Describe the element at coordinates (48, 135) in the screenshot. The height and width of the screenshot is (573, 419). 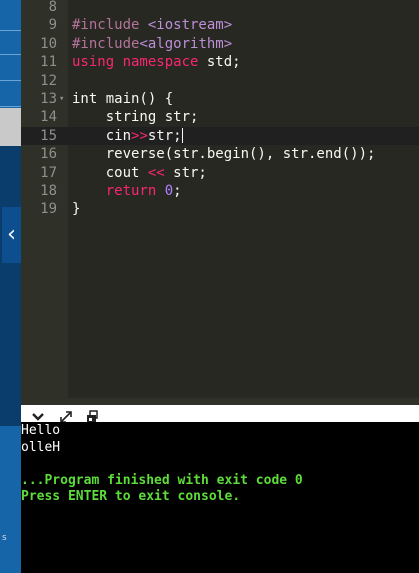
I see `line-number: 15` at that location.